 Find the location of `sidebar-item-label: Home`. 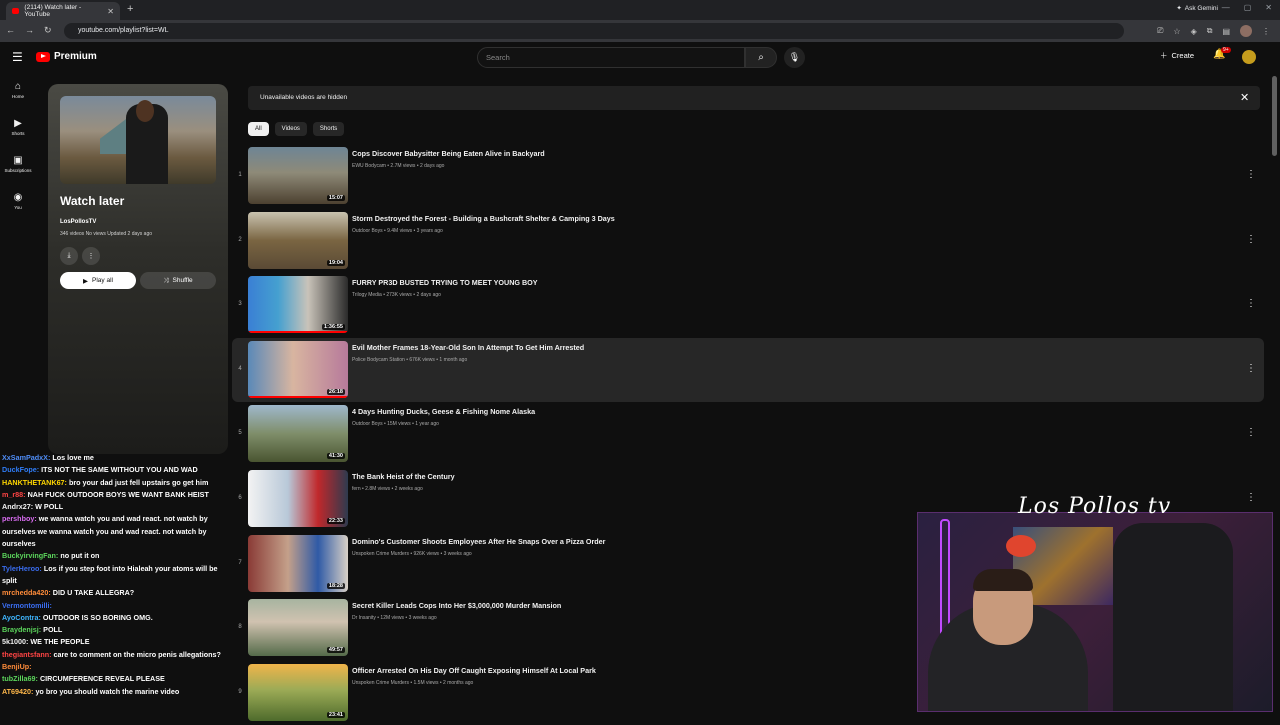

sidebar-item-label: Home is located at coordinates (17, 96).